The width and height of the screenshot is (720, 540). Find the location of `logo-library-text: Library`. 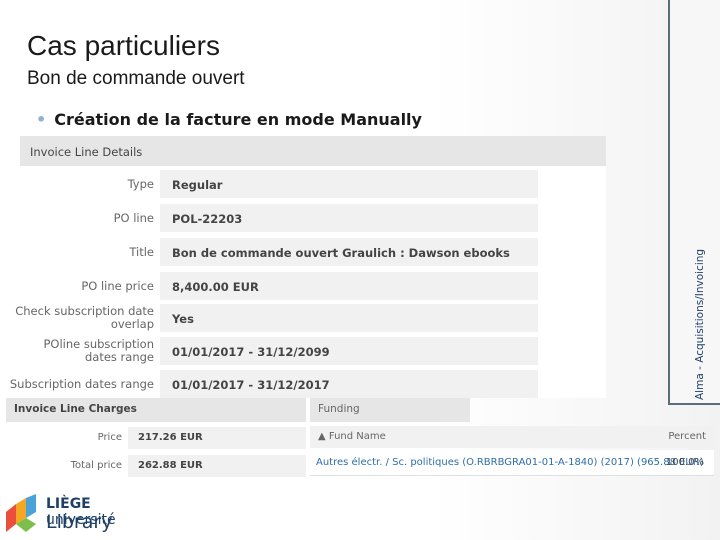

logo-library-text: Library is located at coordinates (79, 522).